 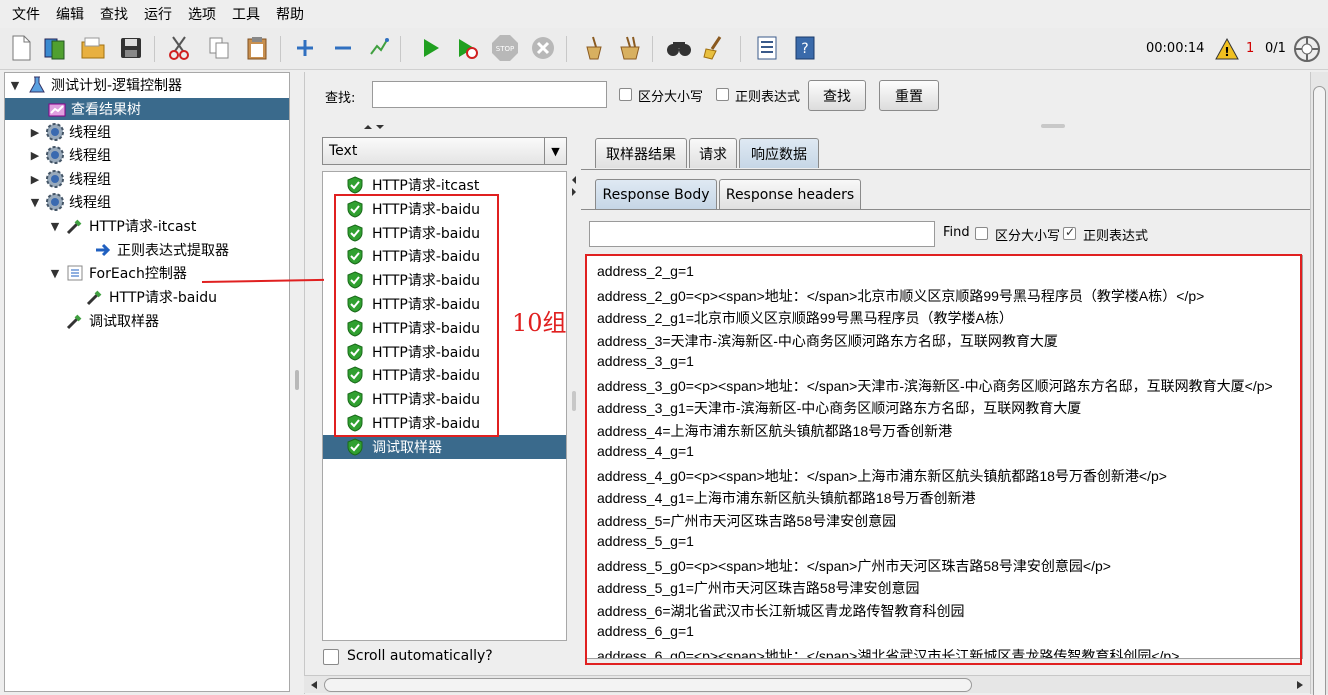 What do you see at coordinates (593, 48) in the screenshot?
I see `clear-icon` at bounding box center [593, 48].